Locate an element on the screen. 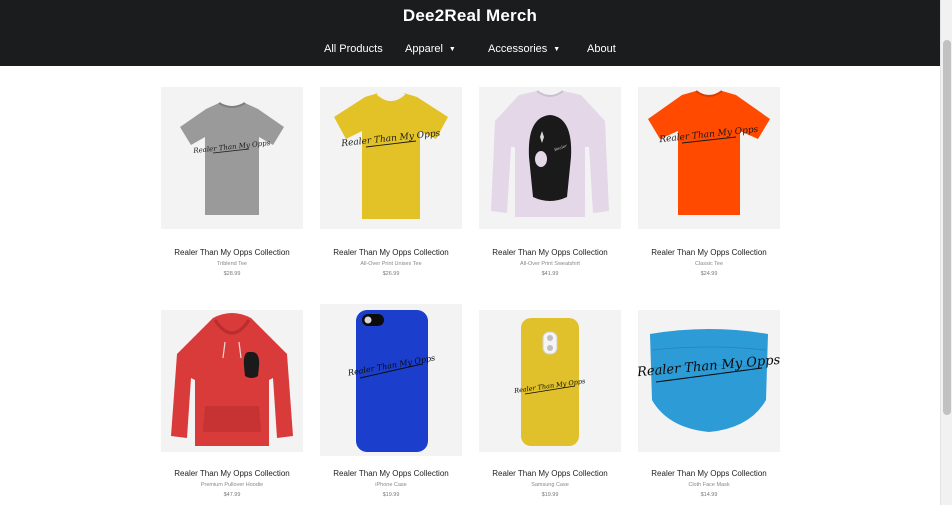 This screenshot has height=505, width=952. main-nav: All Products Apparel ▼ Accessories ▼ About is located at coordinates (470, 51).